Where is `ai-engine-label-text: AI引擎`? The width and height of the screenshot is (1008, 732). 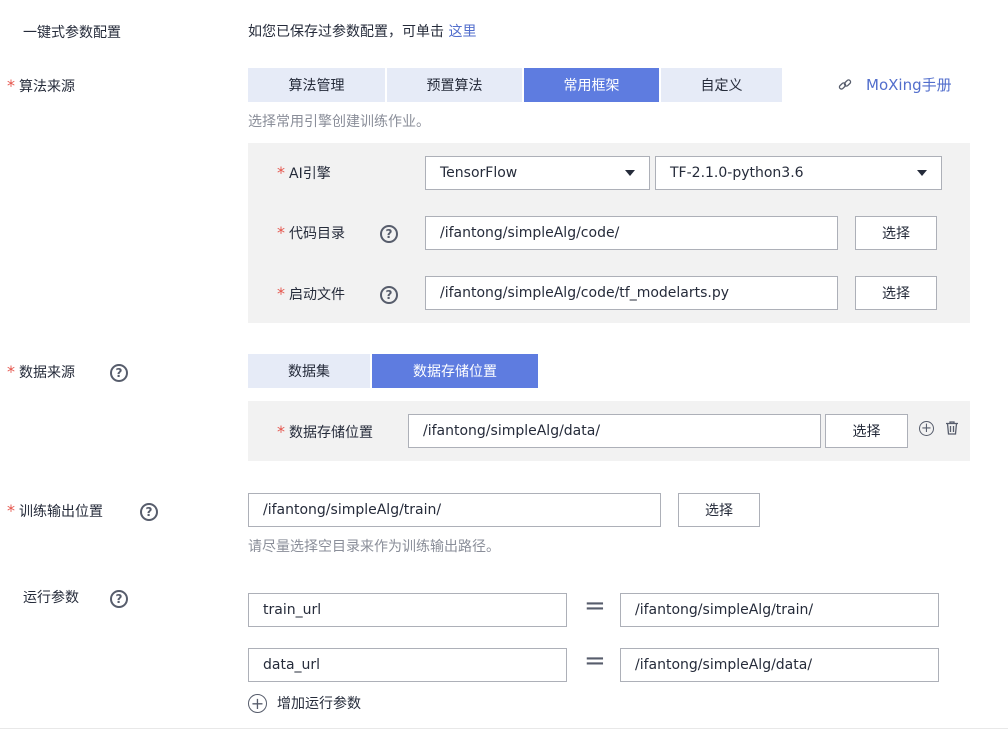
ai-engine-label-text: AI引擎 is located at coordinates (310, 174).